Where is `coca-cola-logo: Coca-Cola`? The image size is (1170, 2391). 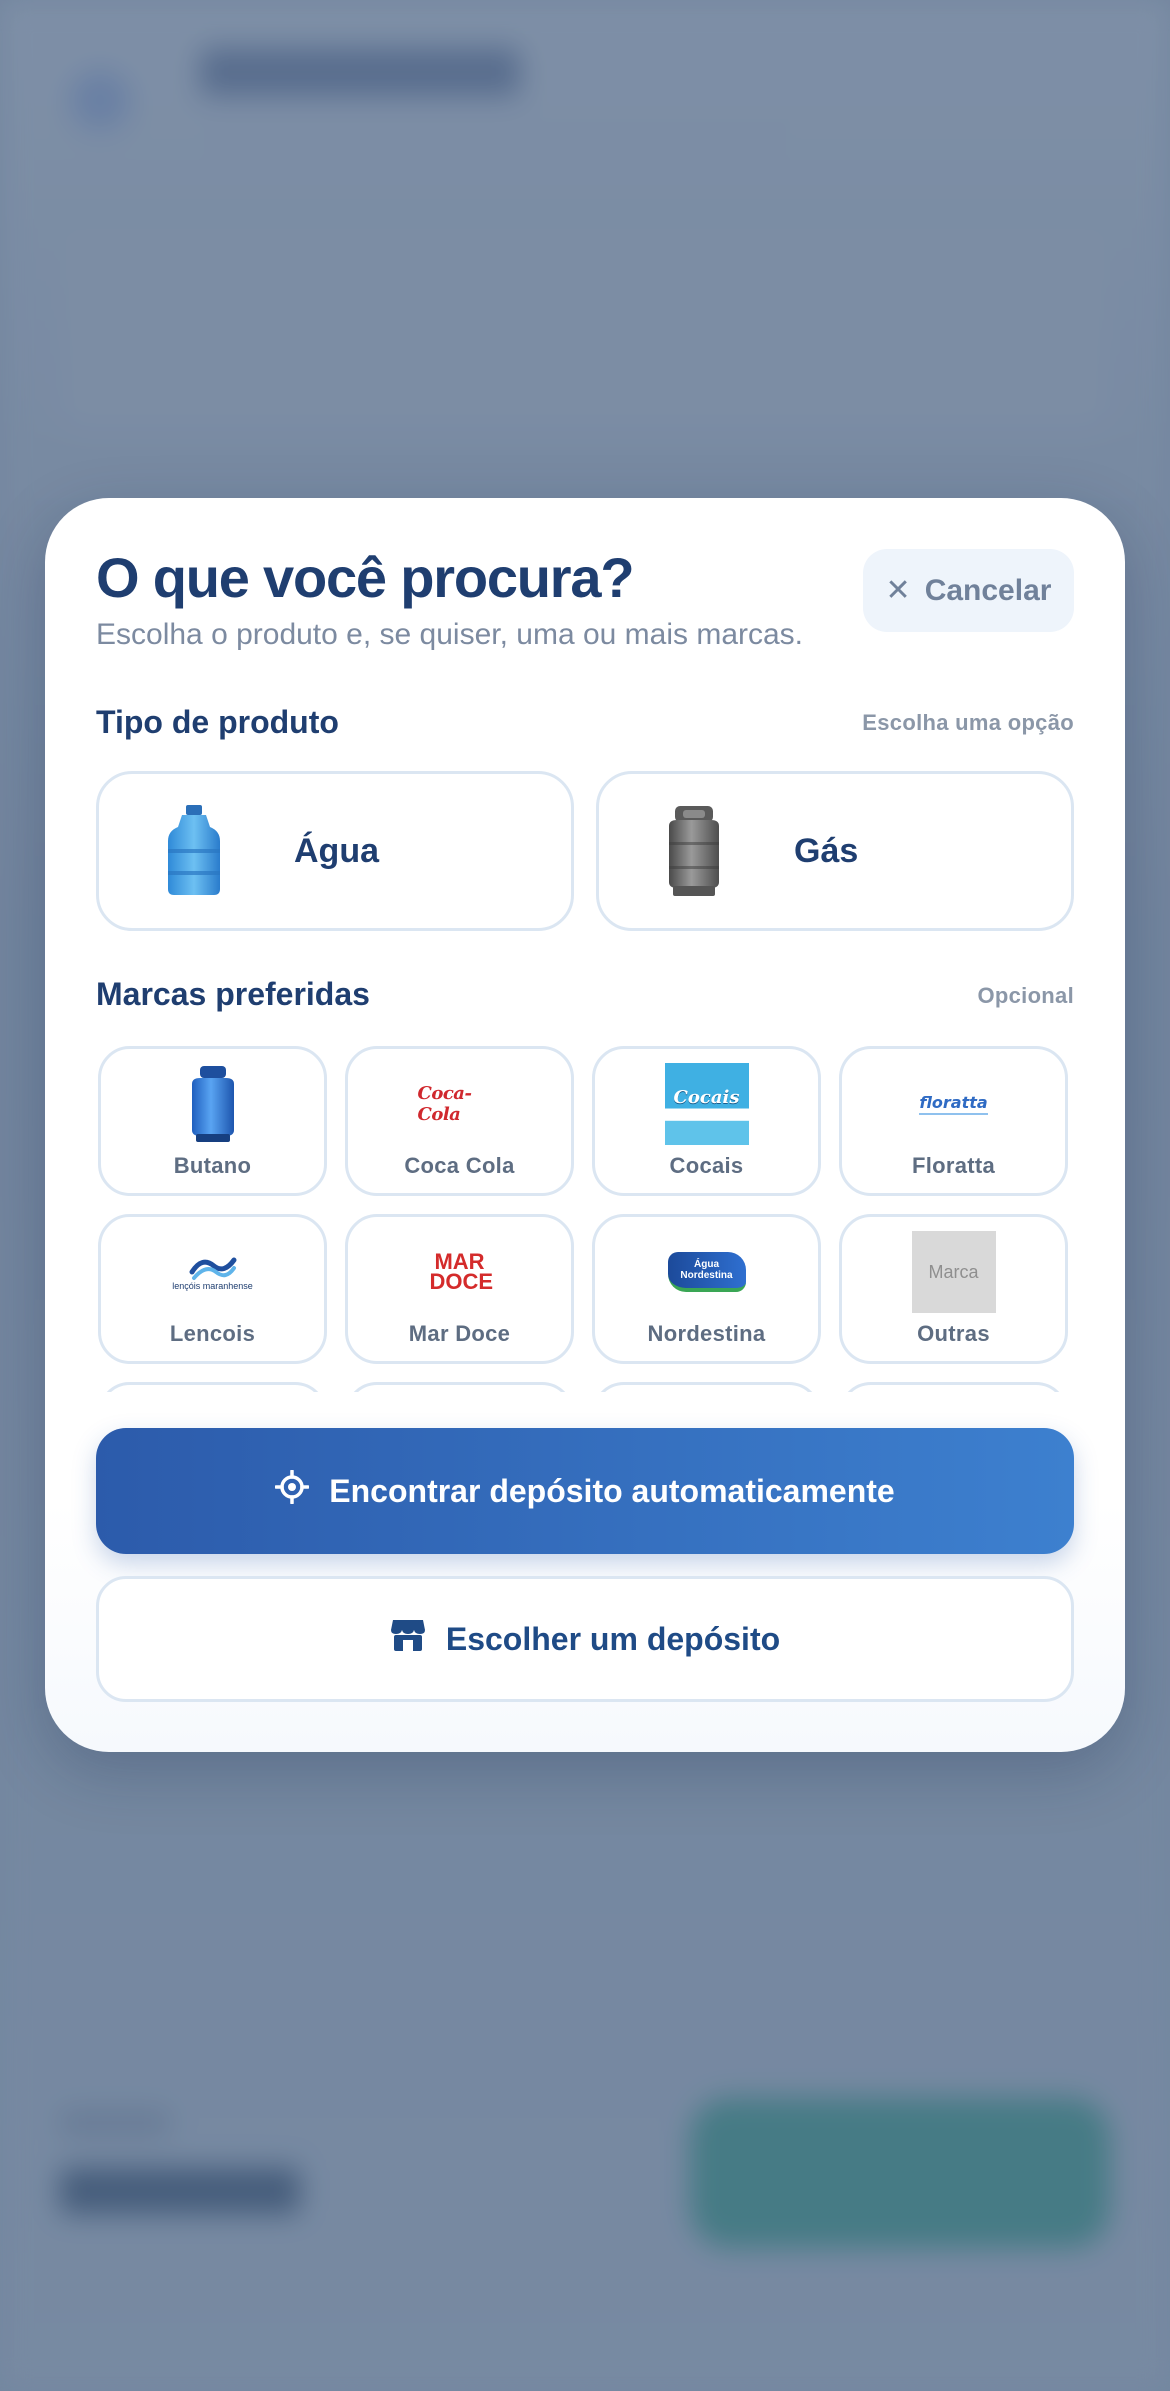
coca-cola-logo: Coca-Cola is located at coordinates (444, 1104).